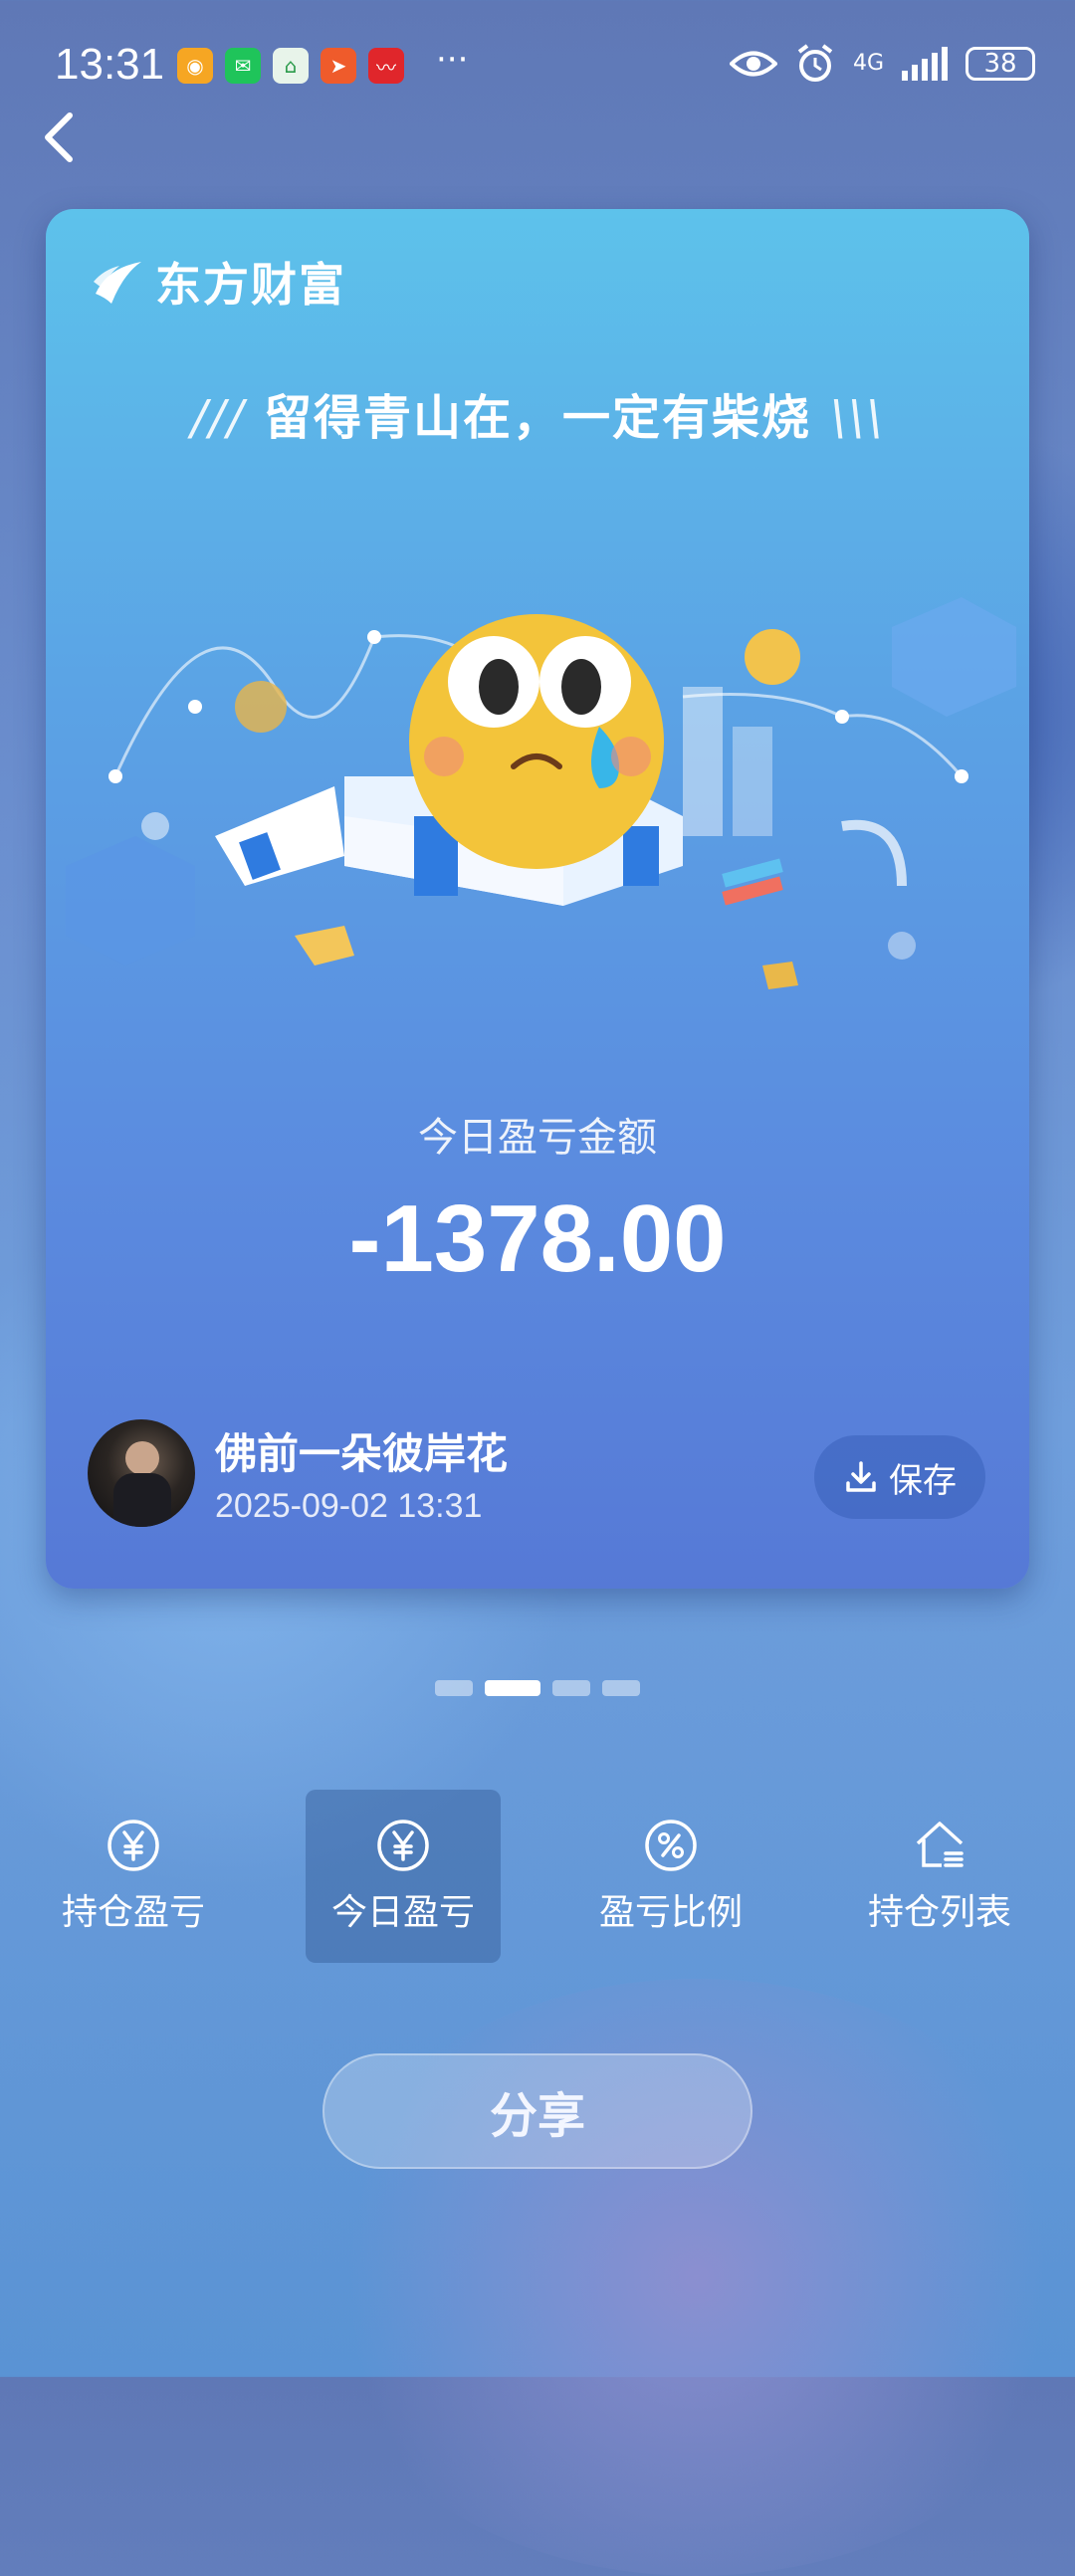  I want to click on tab-holding-list: 持仓列表, so click(939, 1876).